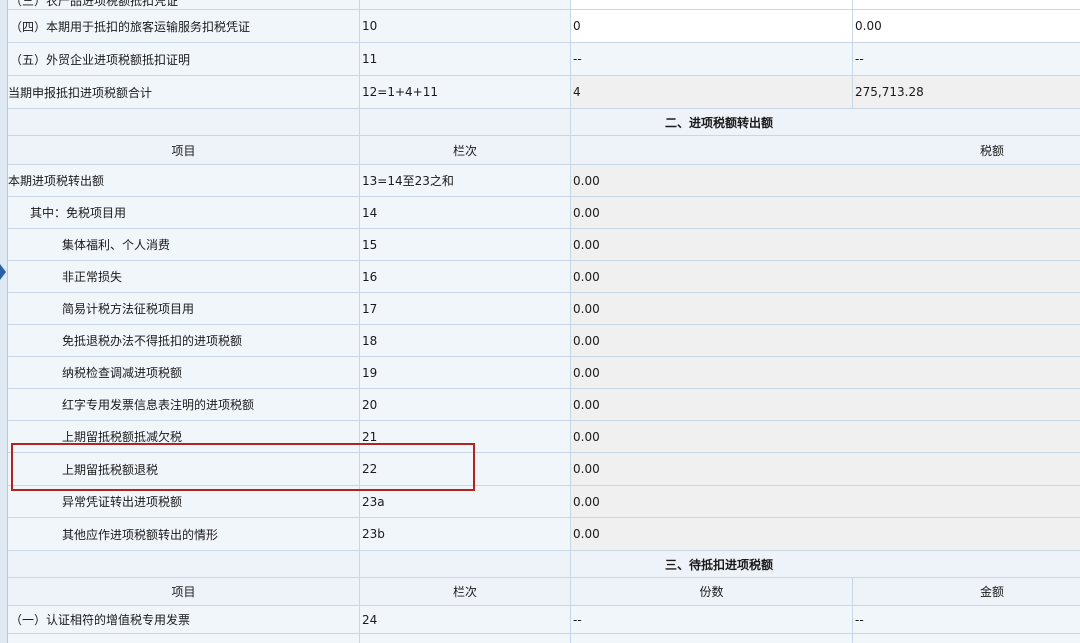 The width and height of the screenshot is (1080, 643). Describe the element at coordinates (465, 92) in the screenshot. I see `row-column-number: 12=1+4+11` at that location.